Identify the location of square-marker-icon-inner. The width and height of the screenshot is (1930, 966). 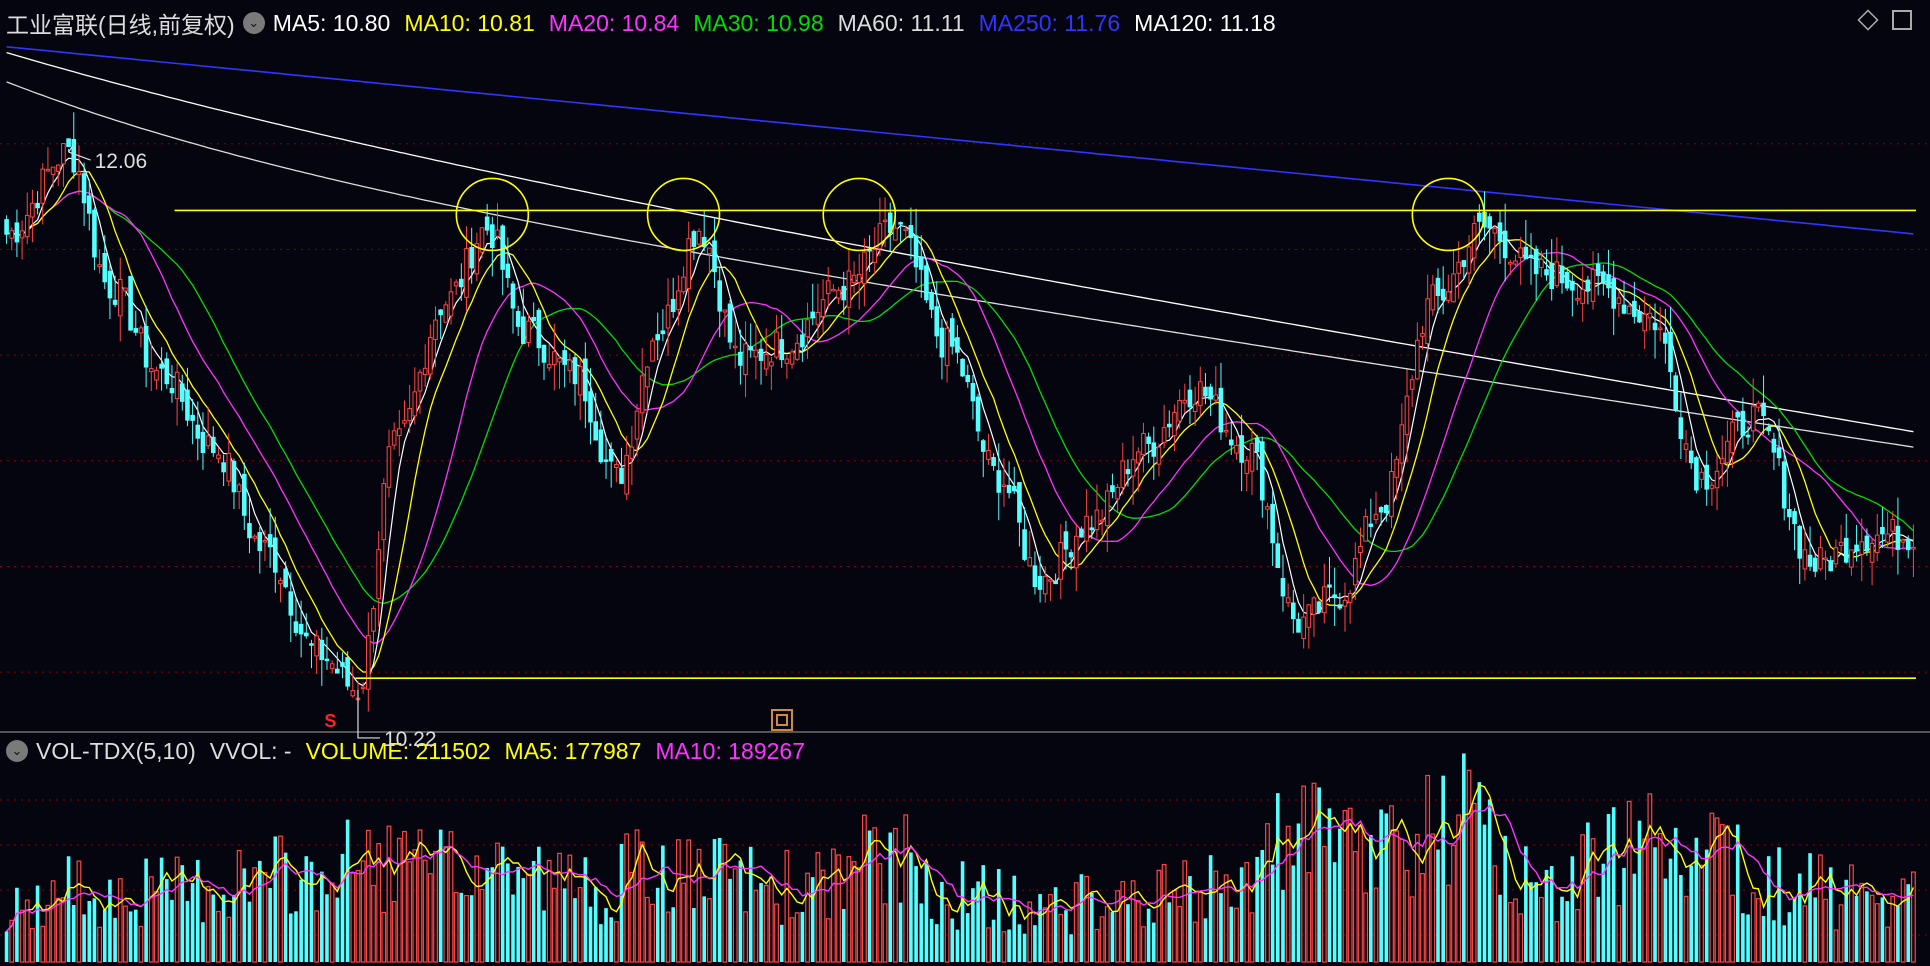
(782, 720).